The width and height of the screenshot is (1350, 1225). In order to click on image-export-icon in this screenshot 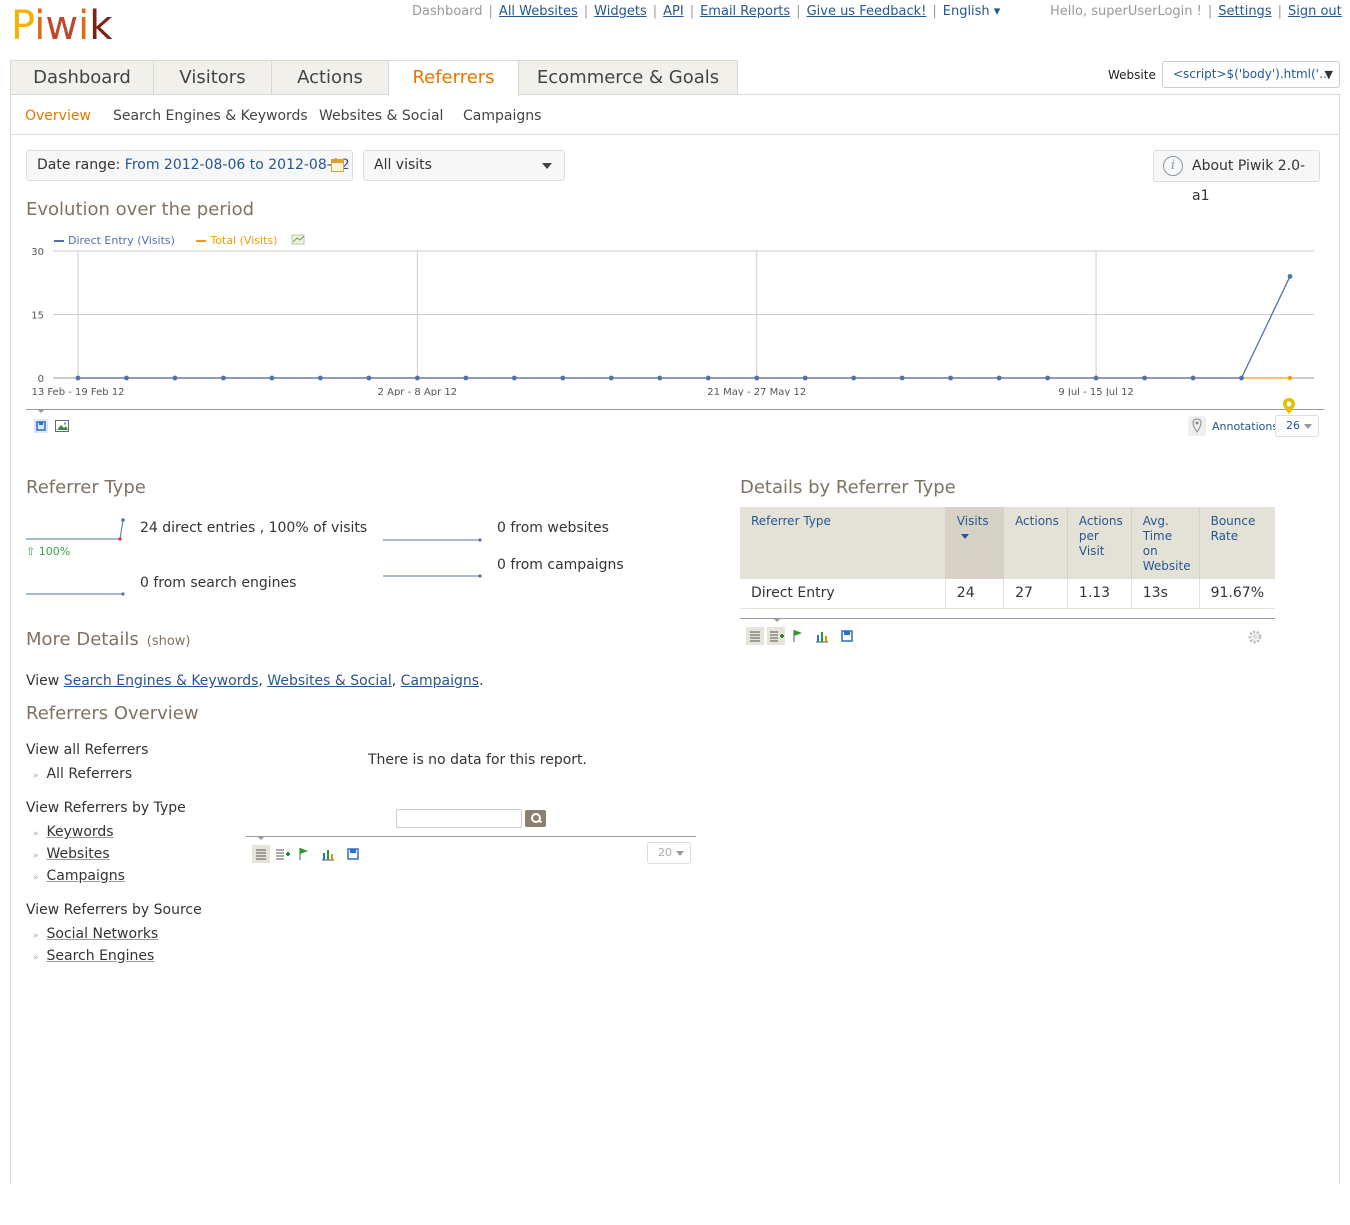, I will do `click(62, 426)`.